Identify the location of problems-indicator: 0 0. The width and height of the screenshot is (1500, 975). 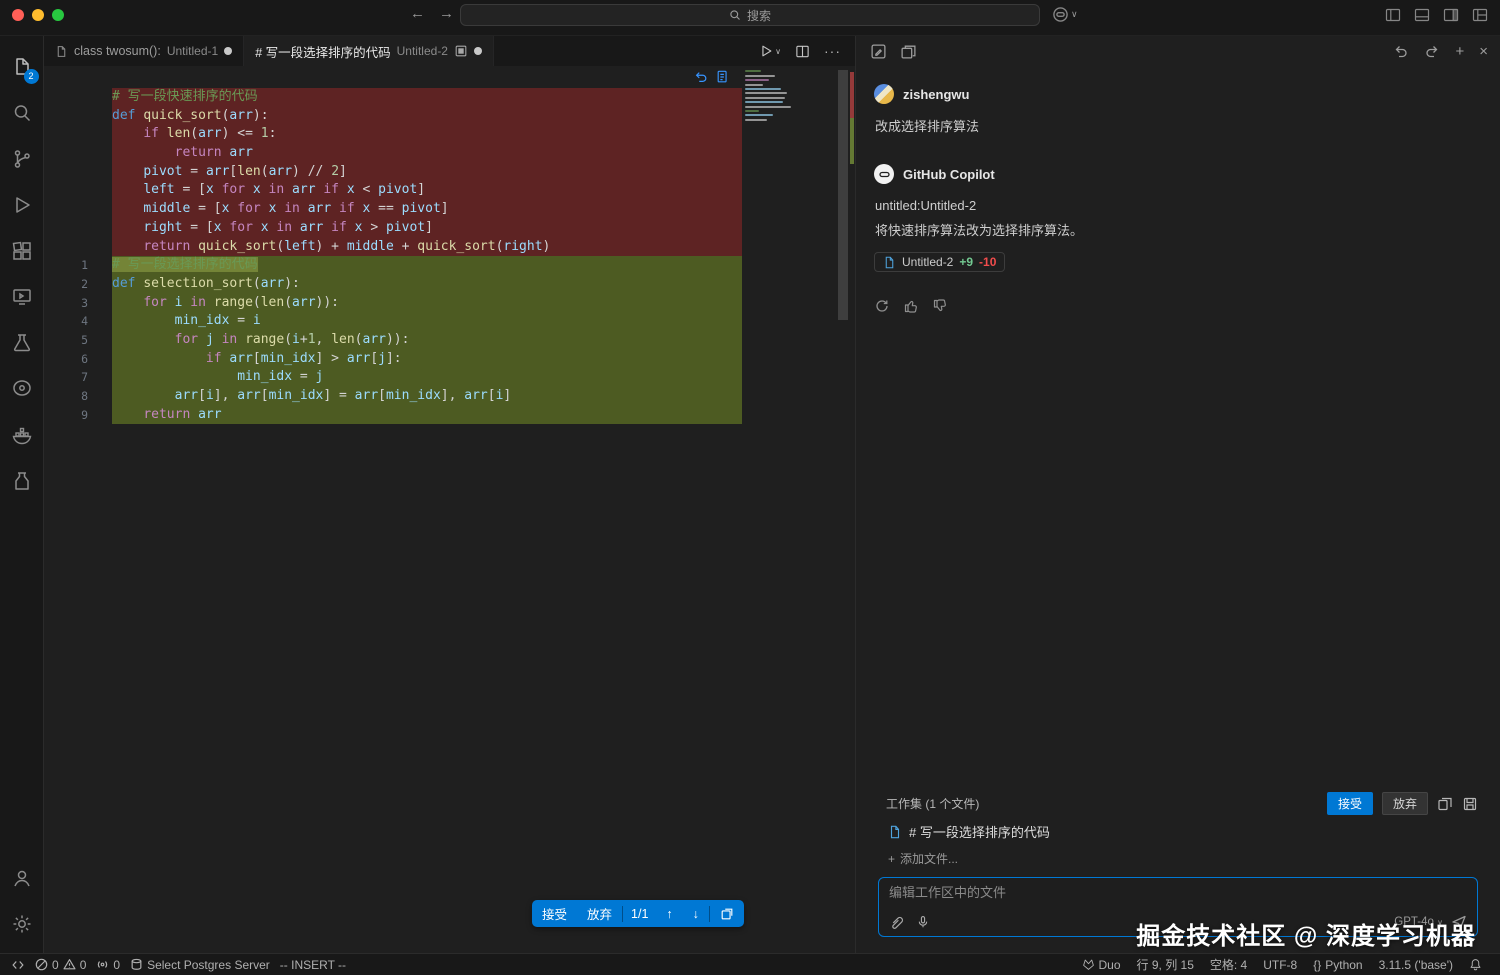
(60, 964).